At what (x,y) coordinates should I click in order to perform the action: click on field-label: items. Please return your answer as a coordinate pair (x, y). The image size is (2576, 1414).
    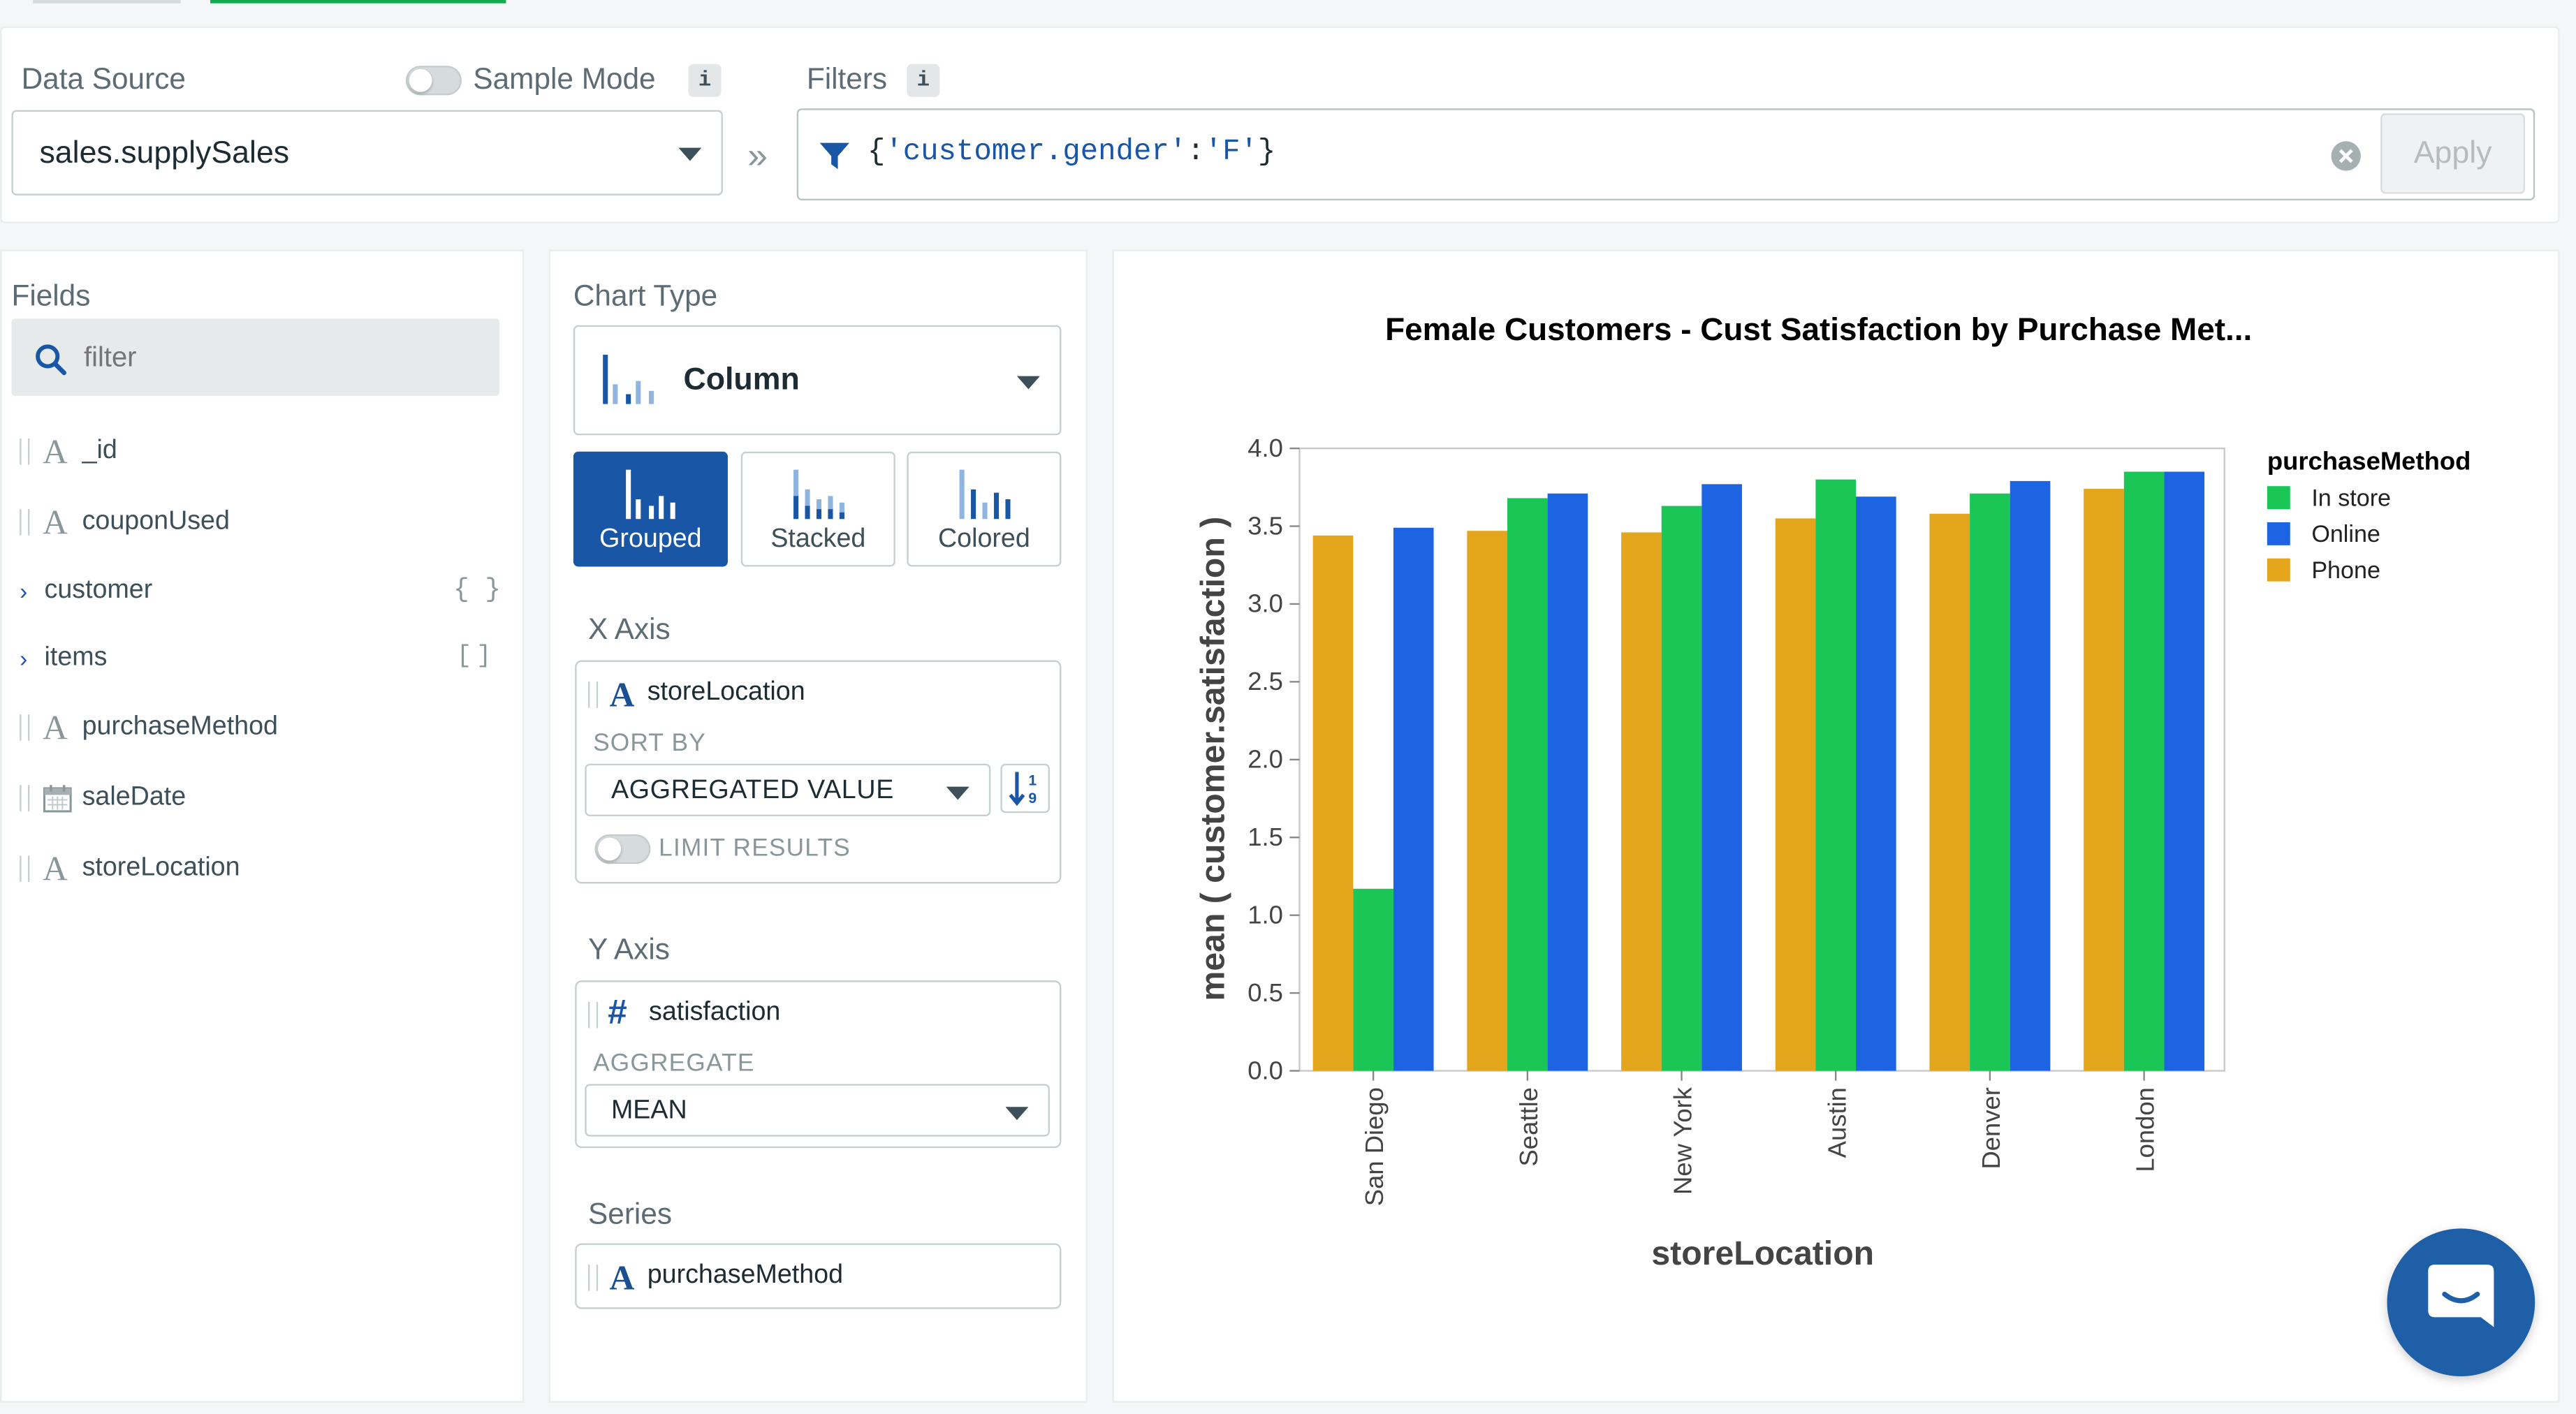
    Looking at the image, I should click on (76, 658).